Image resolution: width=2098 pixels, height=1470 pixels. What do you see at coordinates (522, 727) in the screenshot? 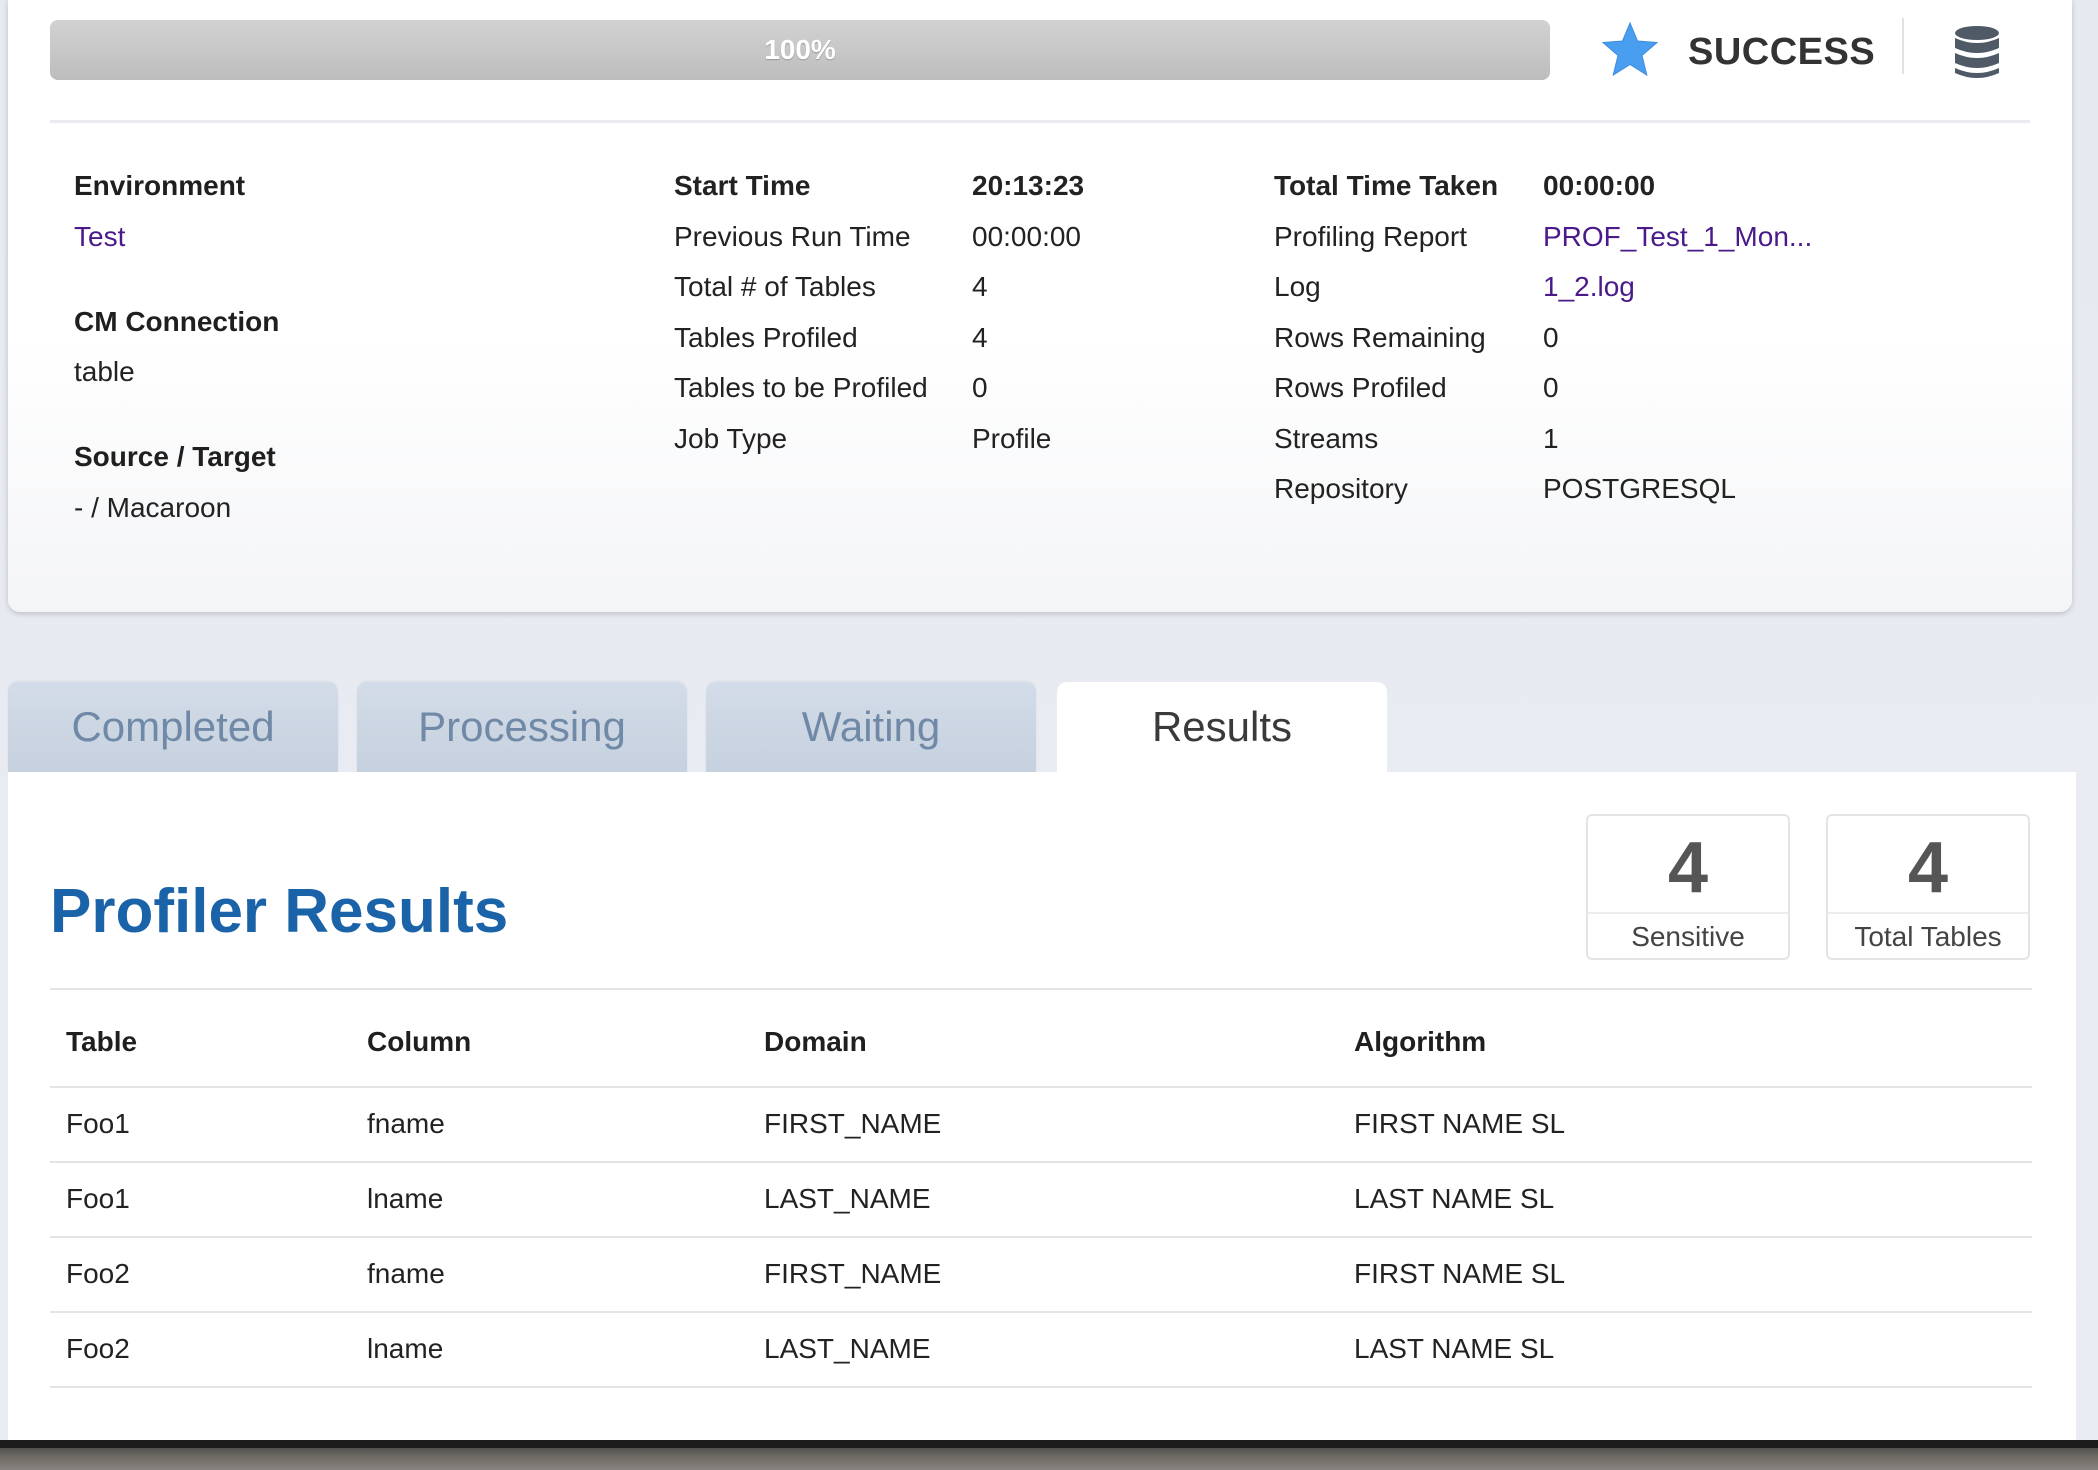
I see `tab-processing: Processing` at bounding box center [522, 727].